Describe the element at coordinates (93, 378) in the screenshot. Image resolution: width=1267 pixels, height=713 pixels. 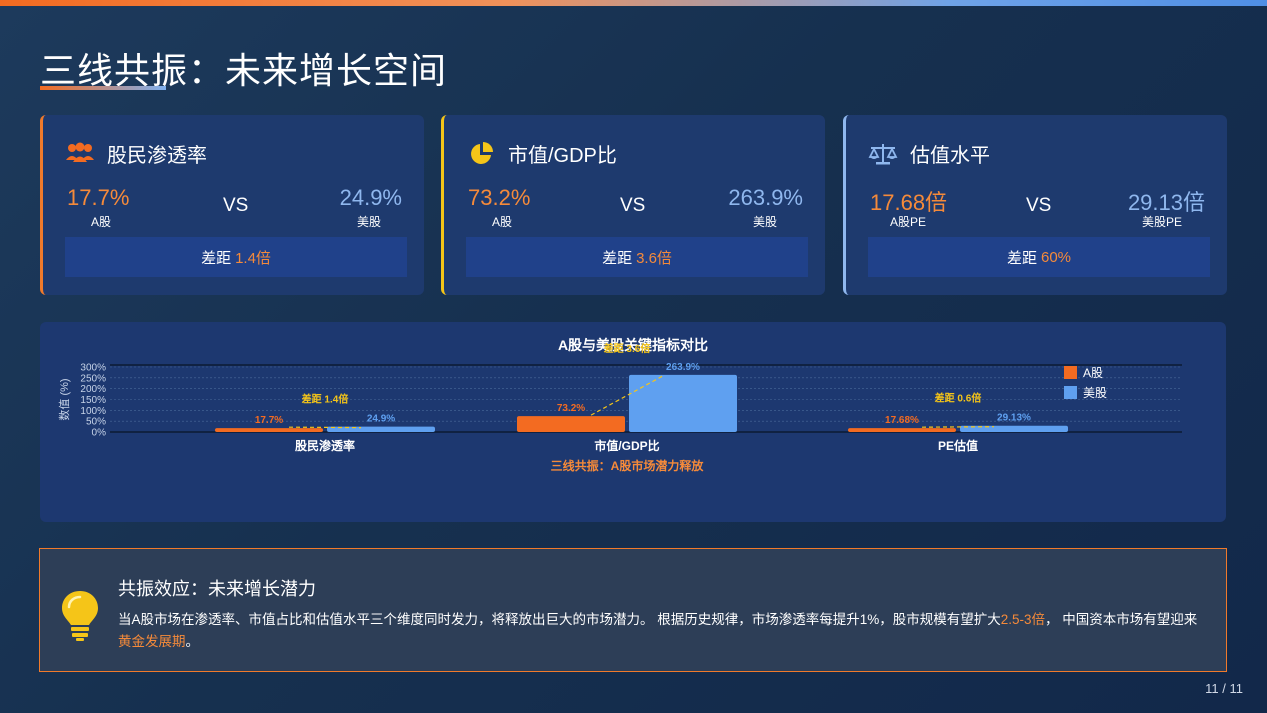
I see `y-tick-label: 250%` at that location.